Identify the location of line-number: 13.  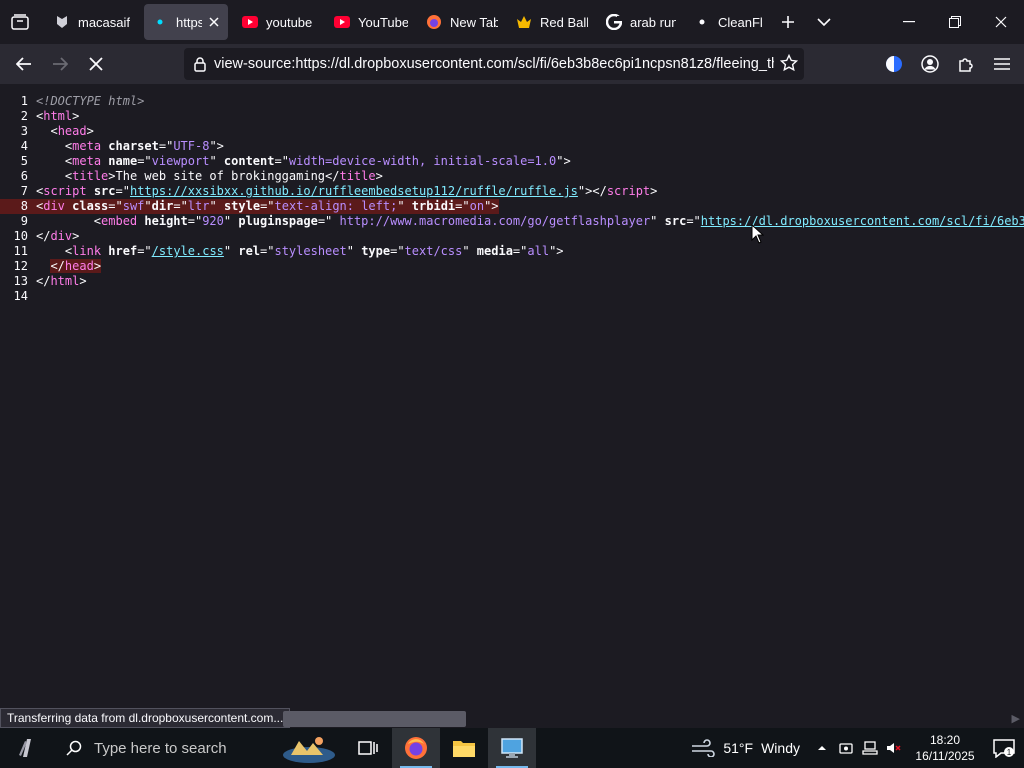
(20, 281).